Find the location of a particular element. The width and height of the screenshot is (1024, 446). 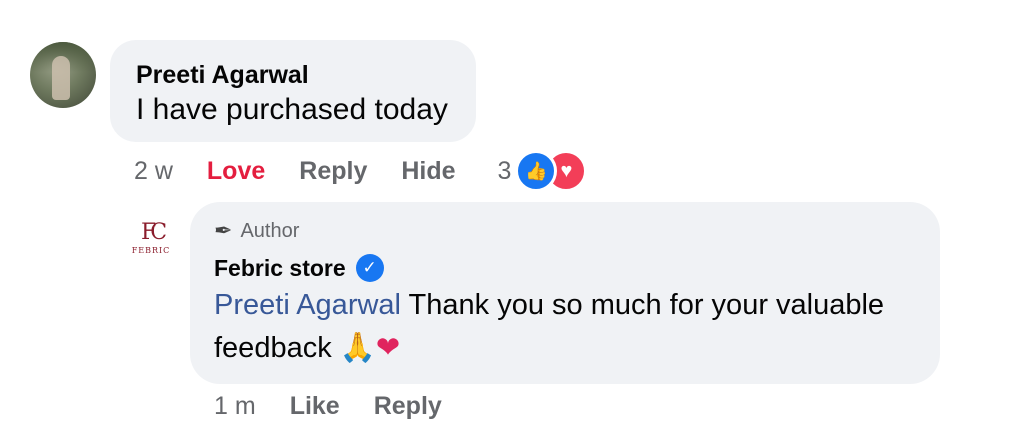

reply-button: Reply is located at coordinates (333, 171).